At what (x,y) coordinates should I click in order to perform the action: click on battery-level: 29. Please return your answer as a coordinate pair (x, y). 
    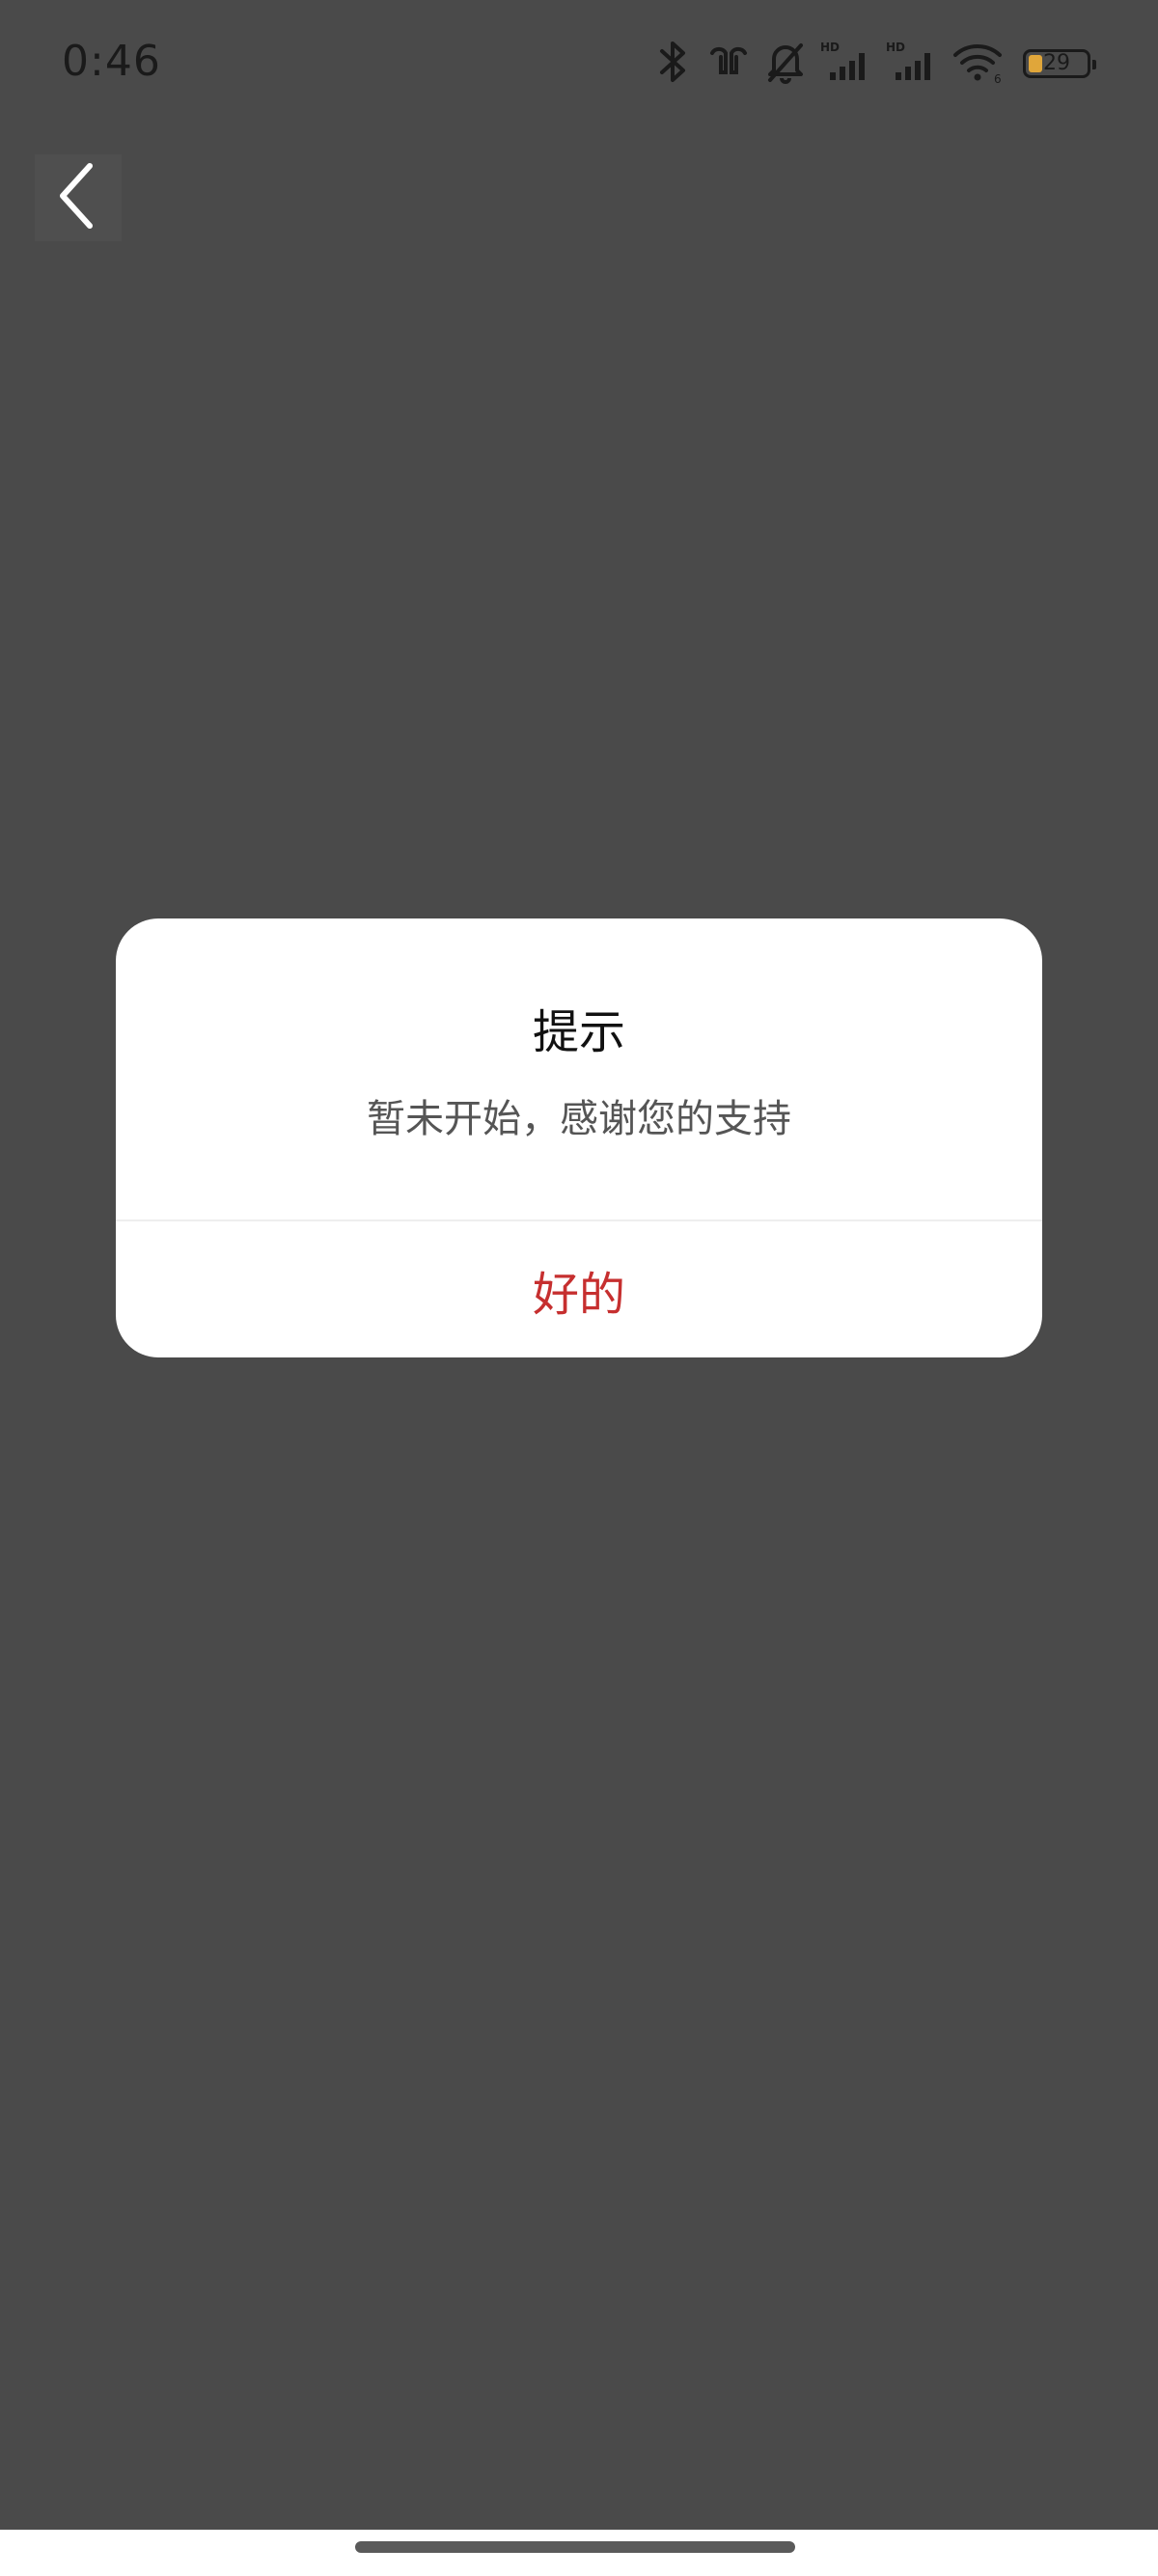
    Looking at the image, I should click on (1056, 63).